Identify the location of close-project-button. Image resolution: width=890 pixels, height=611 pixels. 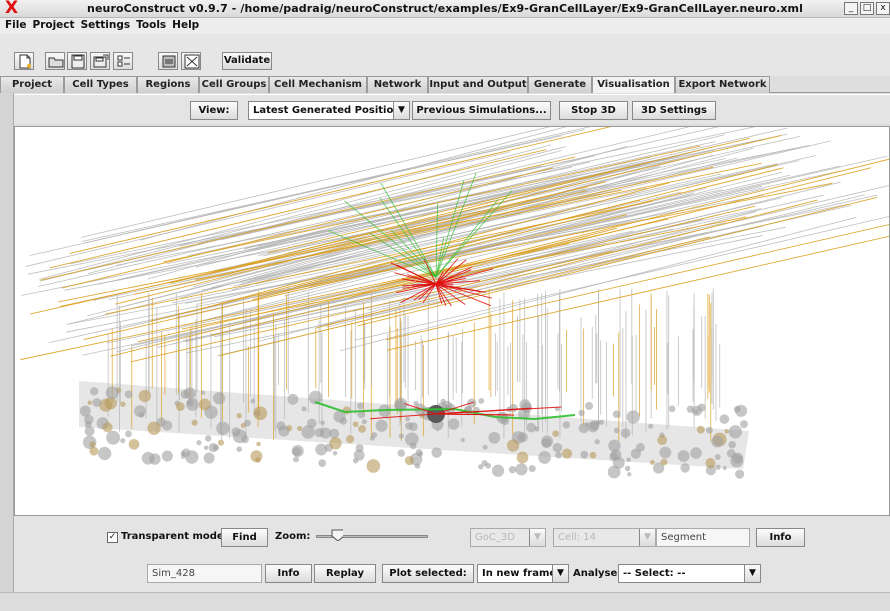
(191, 61).